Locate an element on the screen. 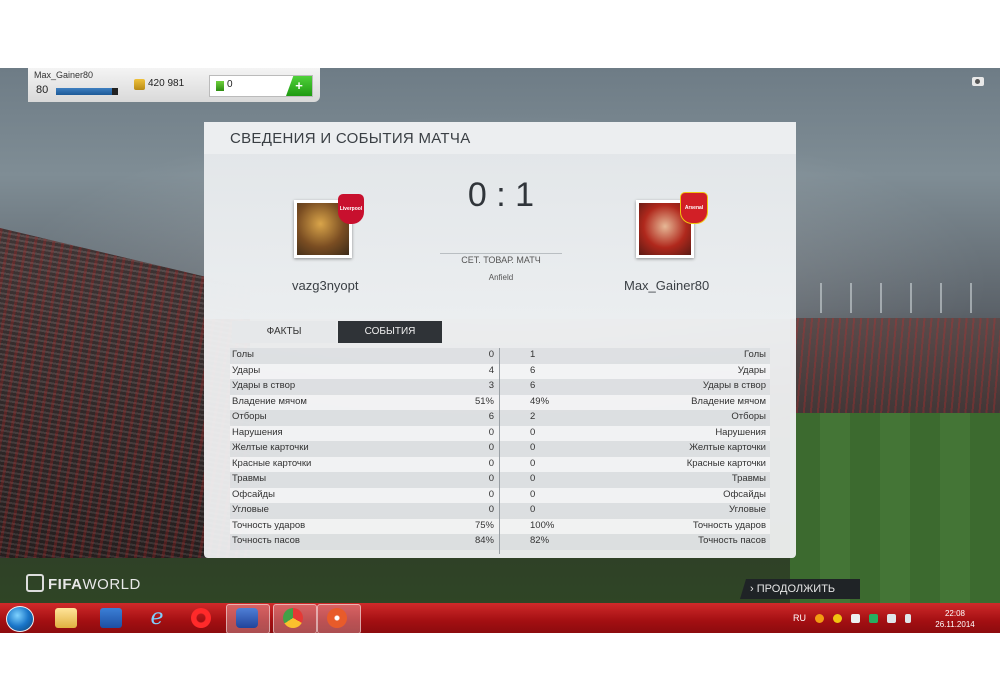 Image resolution: width=1000 pixels, height=700 pixels. stat-value-home: 6 is located at coordinates (491, 416).